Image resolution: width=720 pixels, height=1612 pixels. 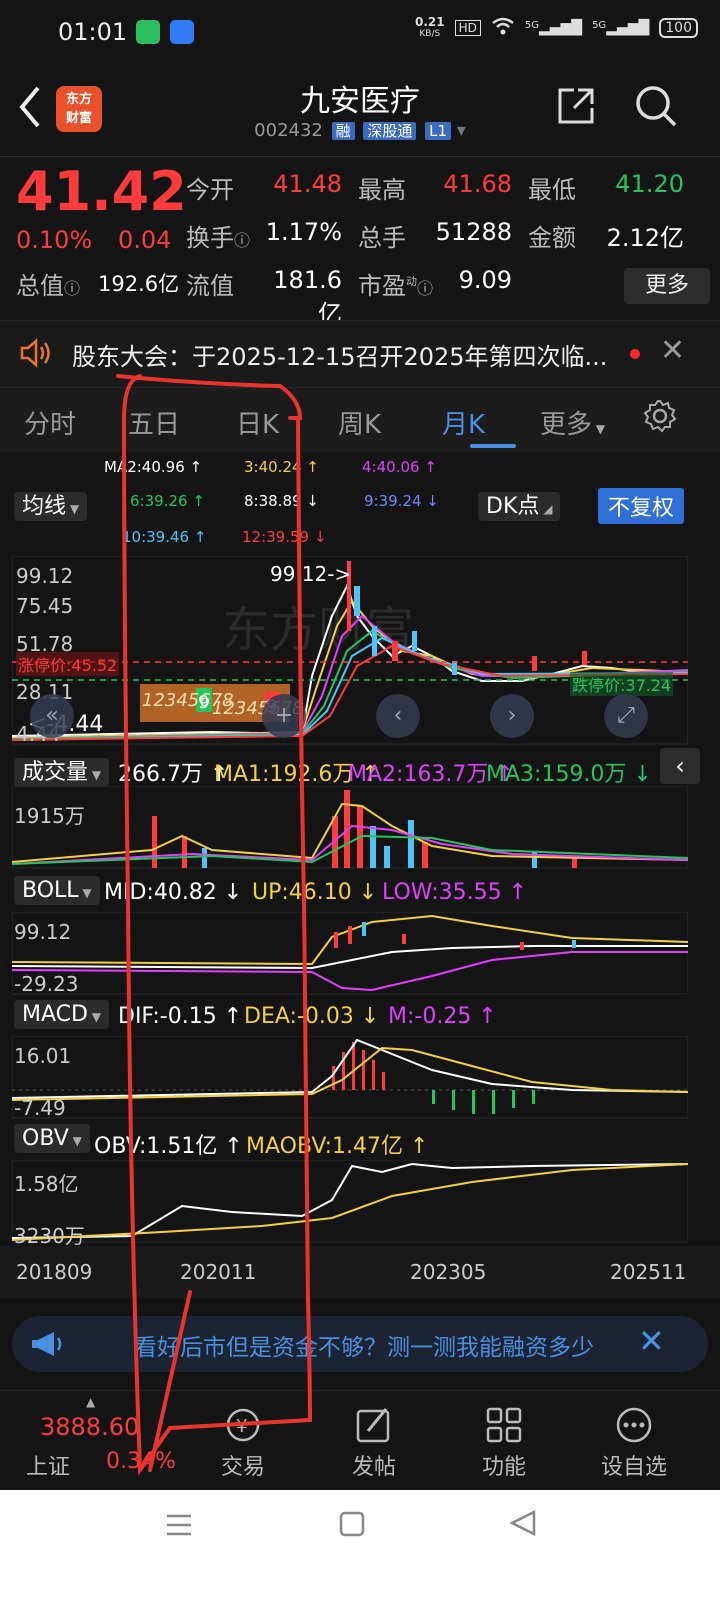 I want to click on notice-bar: 股东大会：于2025-12-15召开2025年第四次临... ✕, so click(x=360, y=354).